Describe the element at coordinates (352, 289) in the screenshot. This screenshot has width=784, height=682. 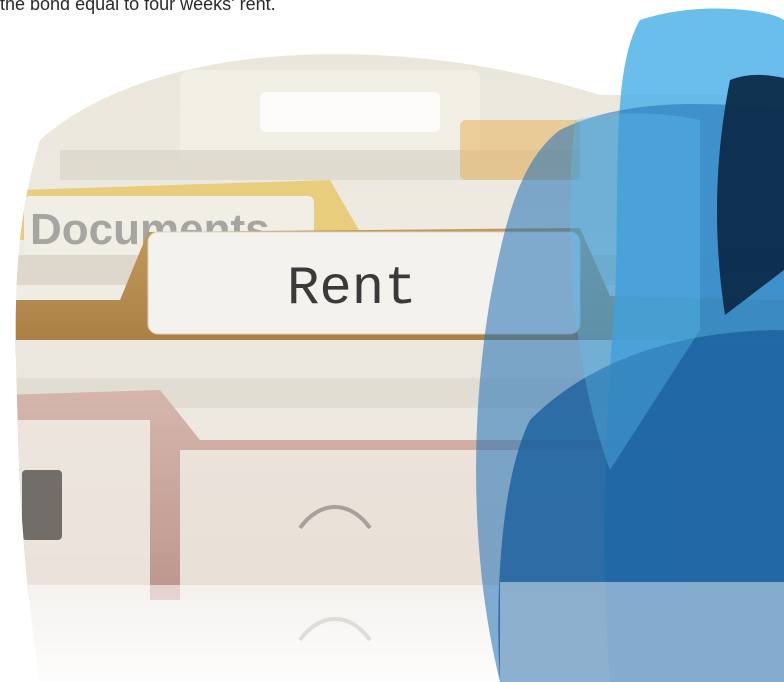
I see `rent-tab-label: Rent` at that location.